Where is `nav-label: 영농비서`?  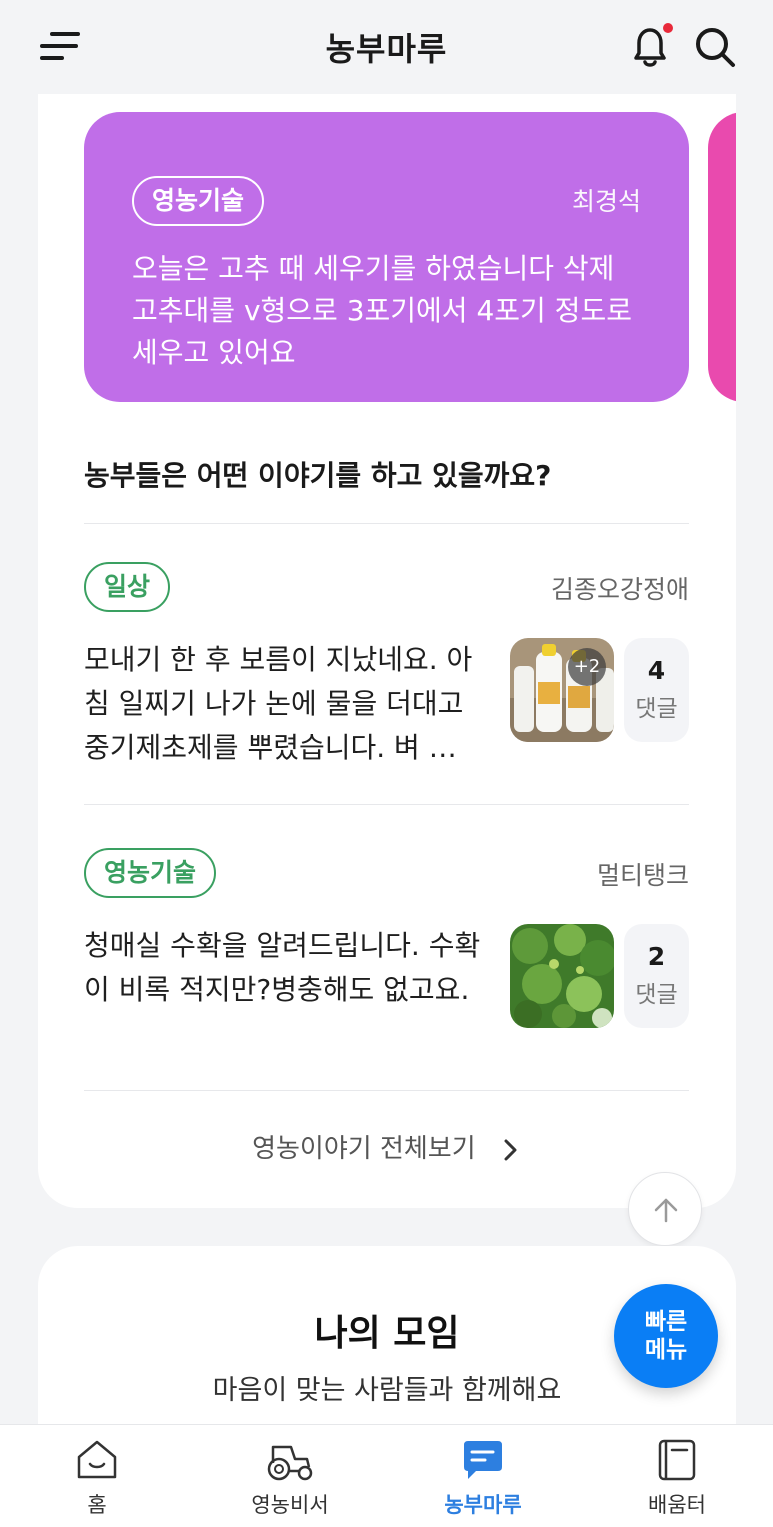 nav-label: 영농비서 is located at coordinates (290, 1505).